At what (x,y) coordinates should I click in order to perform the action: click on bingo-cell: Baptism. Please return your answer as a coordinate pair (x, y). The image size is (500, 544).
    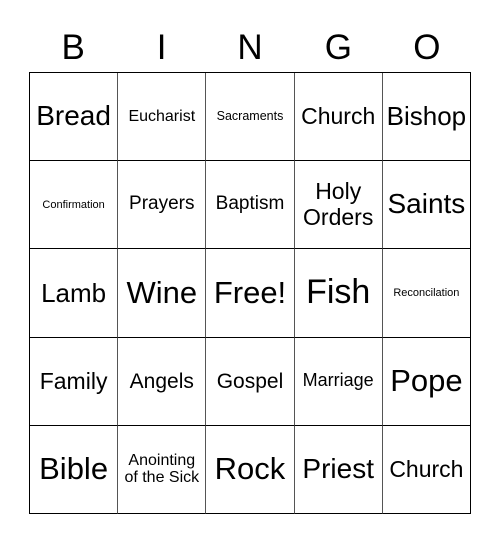
    Looking at the image, I should click on (250, 205).